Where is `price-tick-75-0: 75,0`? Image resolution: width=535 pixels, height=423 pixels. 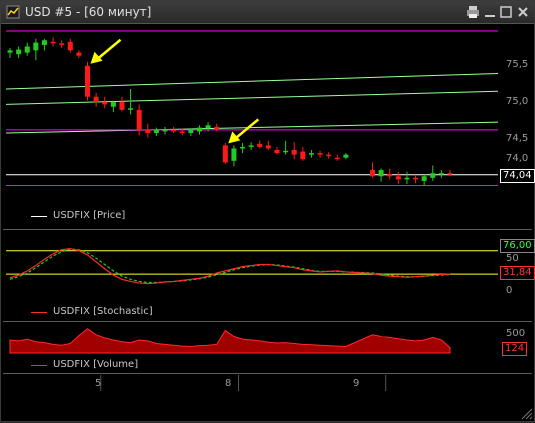
price-tick-75-0: 75,0 is located at coordinates (517, 101).